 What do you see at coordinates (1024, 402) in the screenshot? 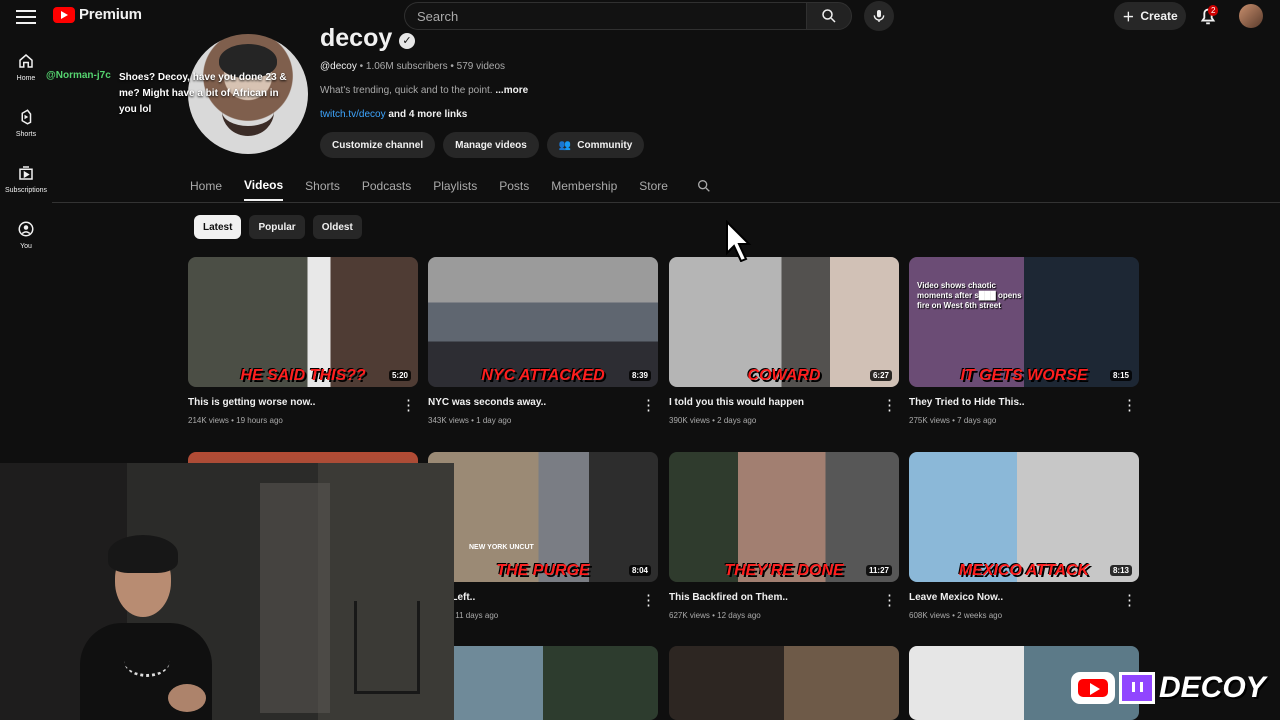
I see `video-title: They Tried to Hide This..` at bounding box center [1024, 402].